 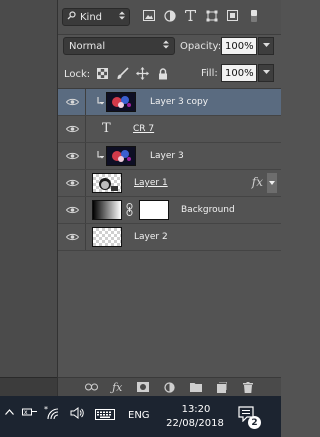 What do you see at coordinates (143, 129) in the screenshot?
I see `layer-name: CR 7` at bounding box center [143, 129].